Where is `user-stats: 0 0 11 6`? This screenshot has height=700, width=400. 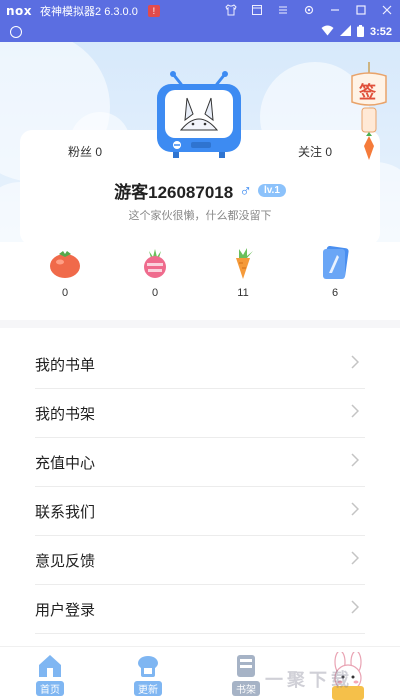
user-stats: 0 0 11 6 is located at coordinates (200, 275).